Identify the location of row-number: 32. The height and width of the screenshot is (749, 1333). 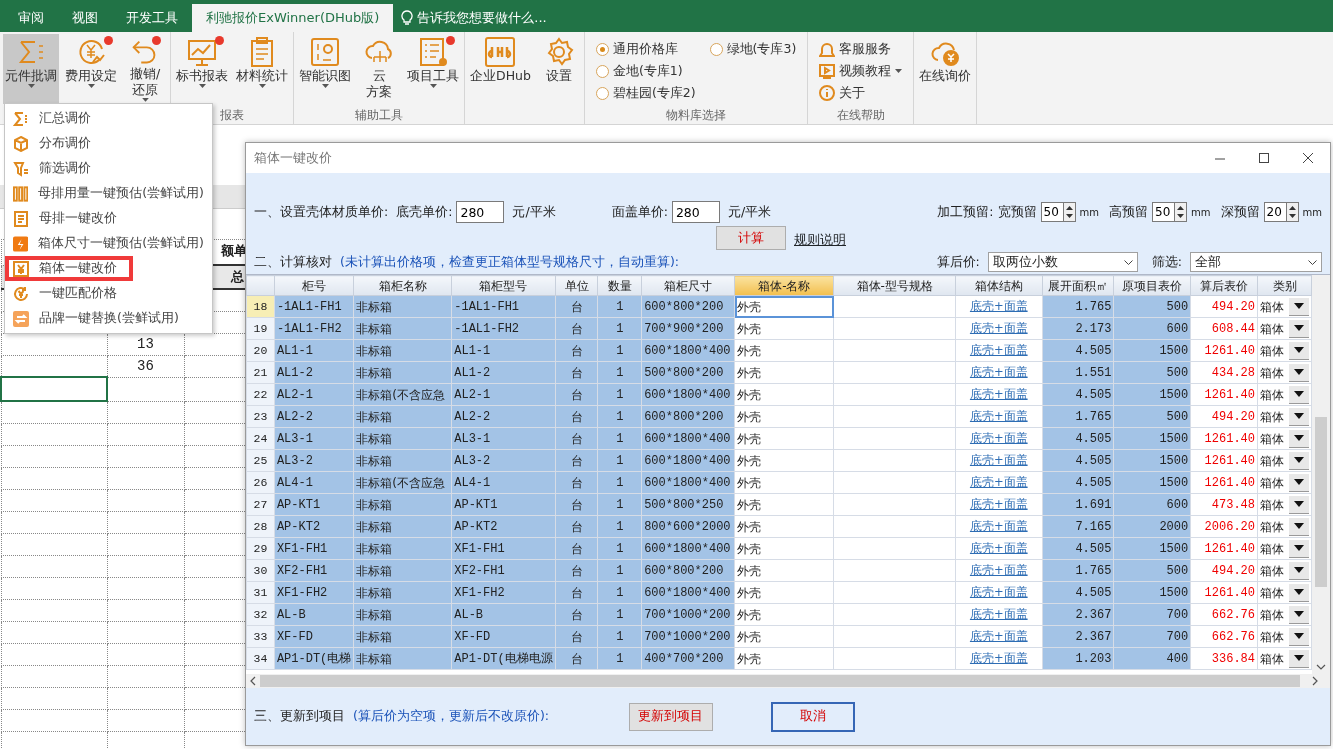
(260, 614).